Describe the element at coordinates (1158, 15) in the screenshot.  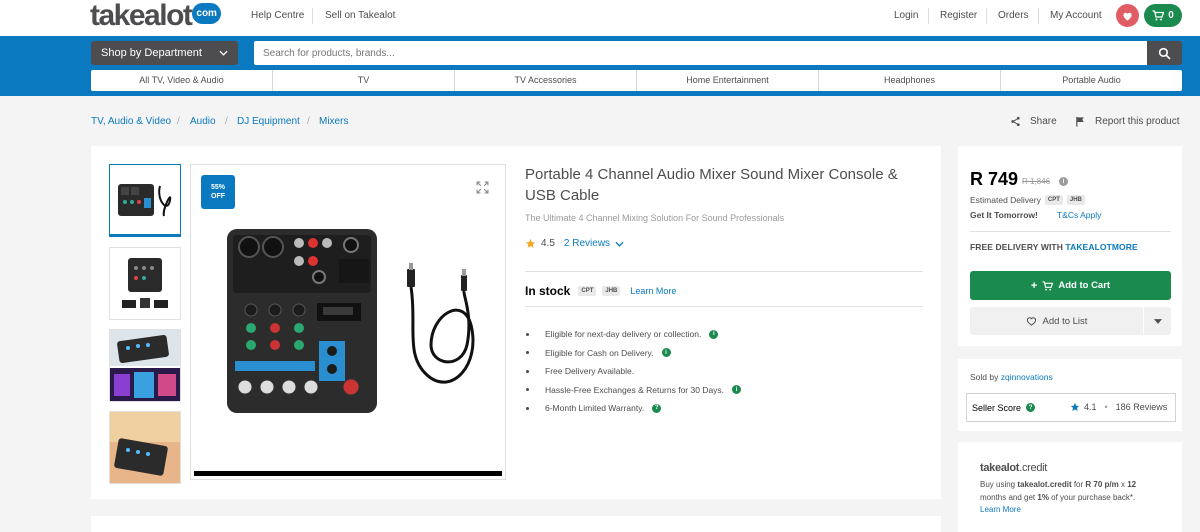
I see `cart-icon` at that location.